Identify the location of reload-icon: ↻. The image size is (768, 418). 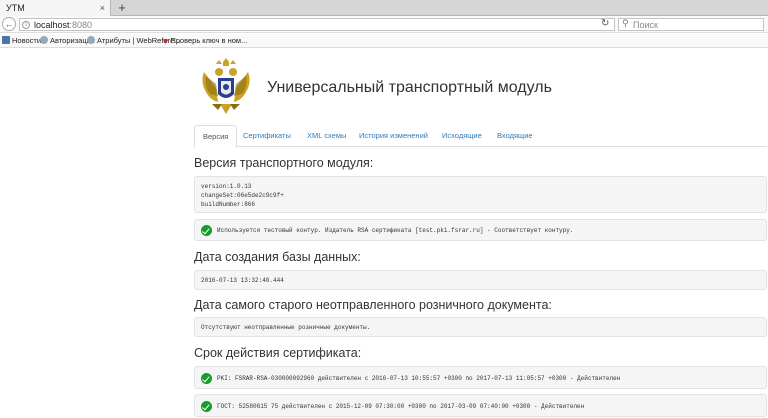
(605, 24).